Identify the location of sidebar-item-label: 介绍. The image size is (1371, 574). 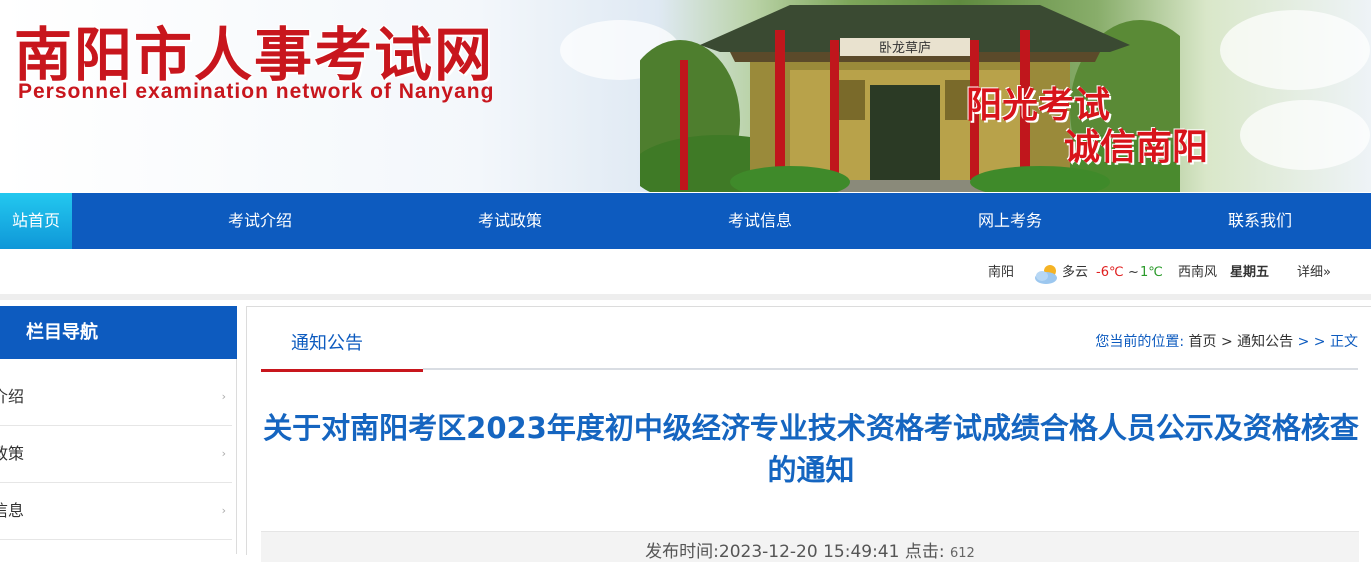
(12, 396).